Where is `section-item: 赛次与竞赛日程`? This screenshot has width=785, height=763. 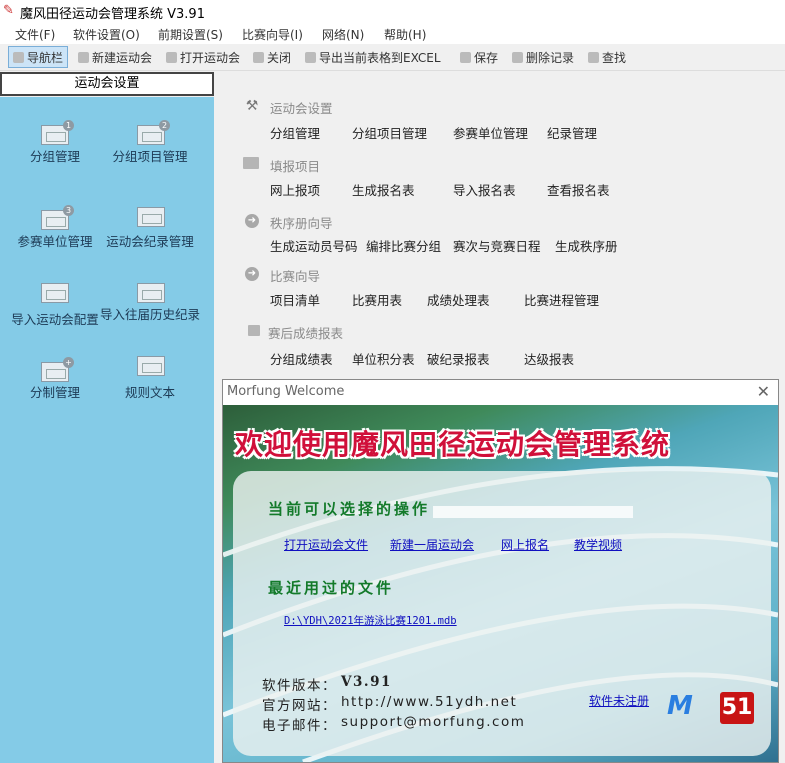
section-item: 赛次与竞赛日程 is located at coordinates (497, 245).